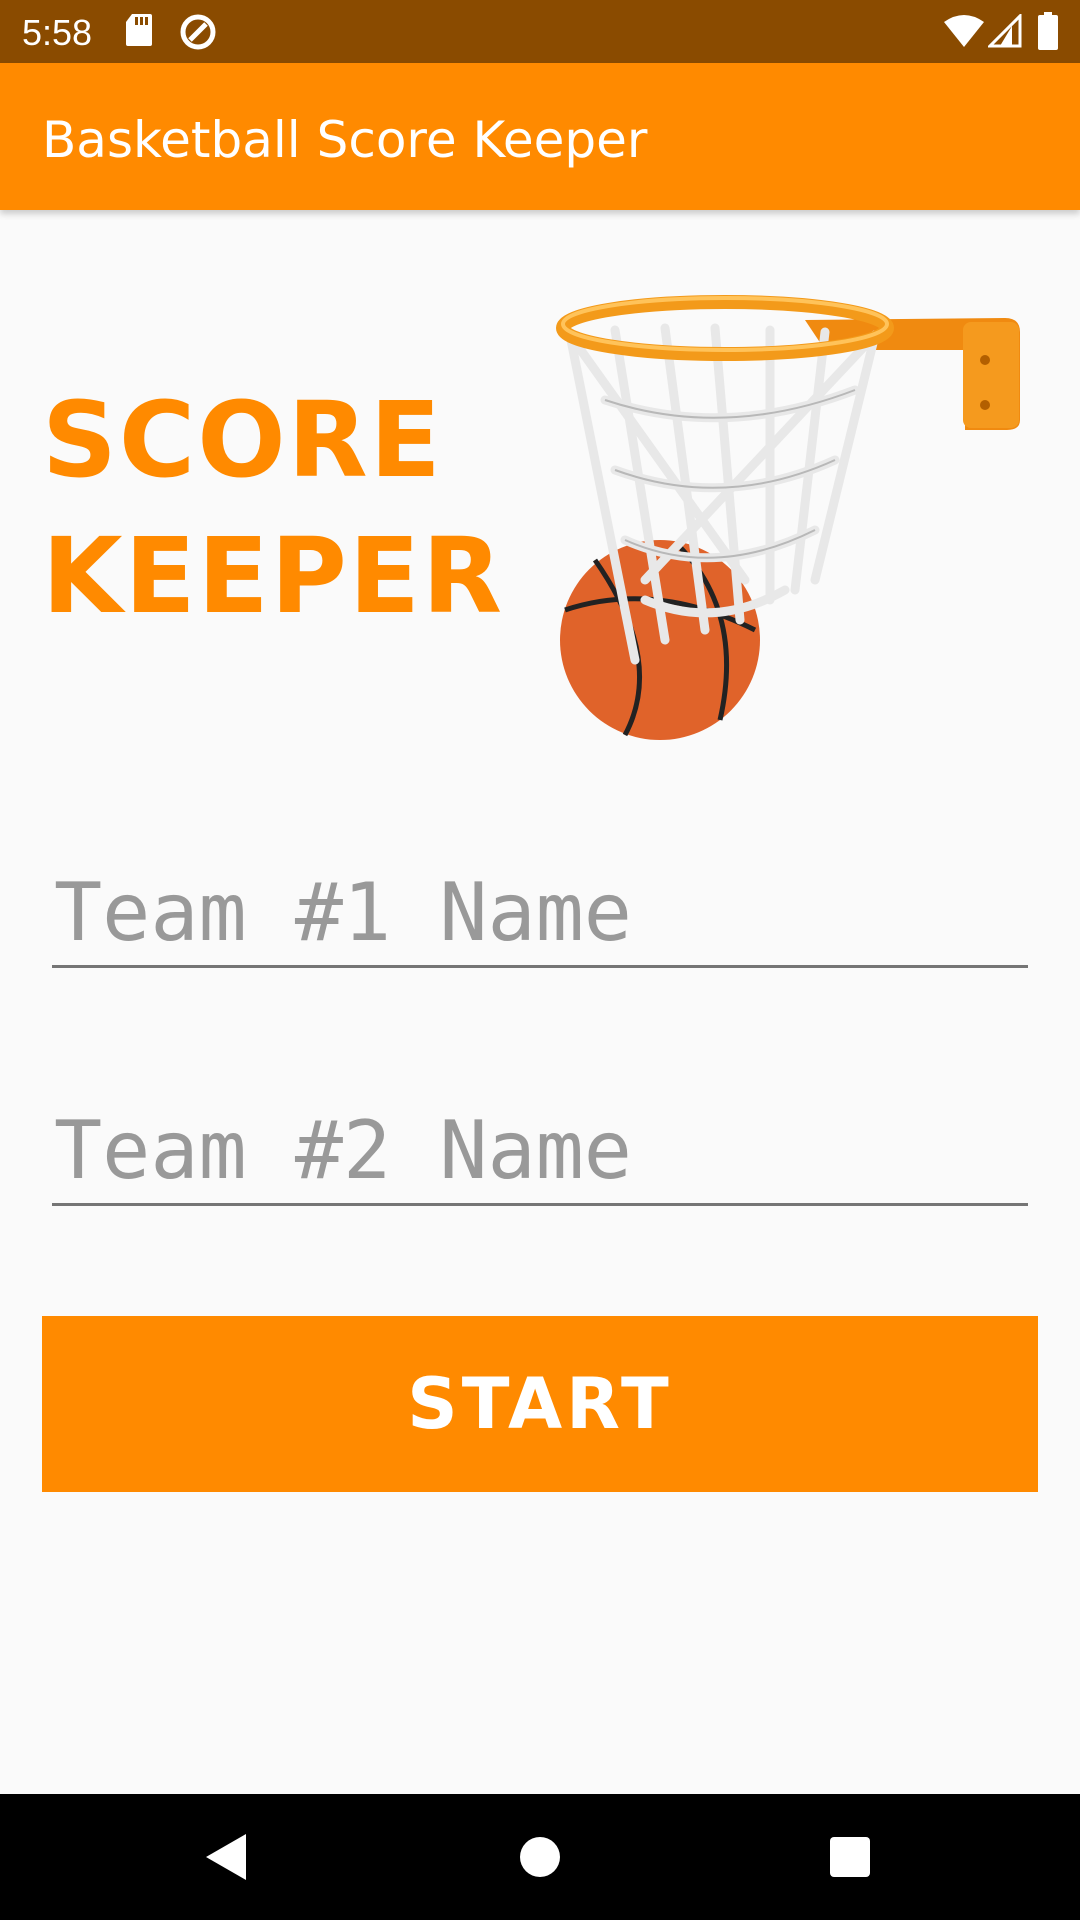  Describe the element at coordinates (345, 140) in the screenshot. I see `app-title: Basketball Score Keeper` at that location.